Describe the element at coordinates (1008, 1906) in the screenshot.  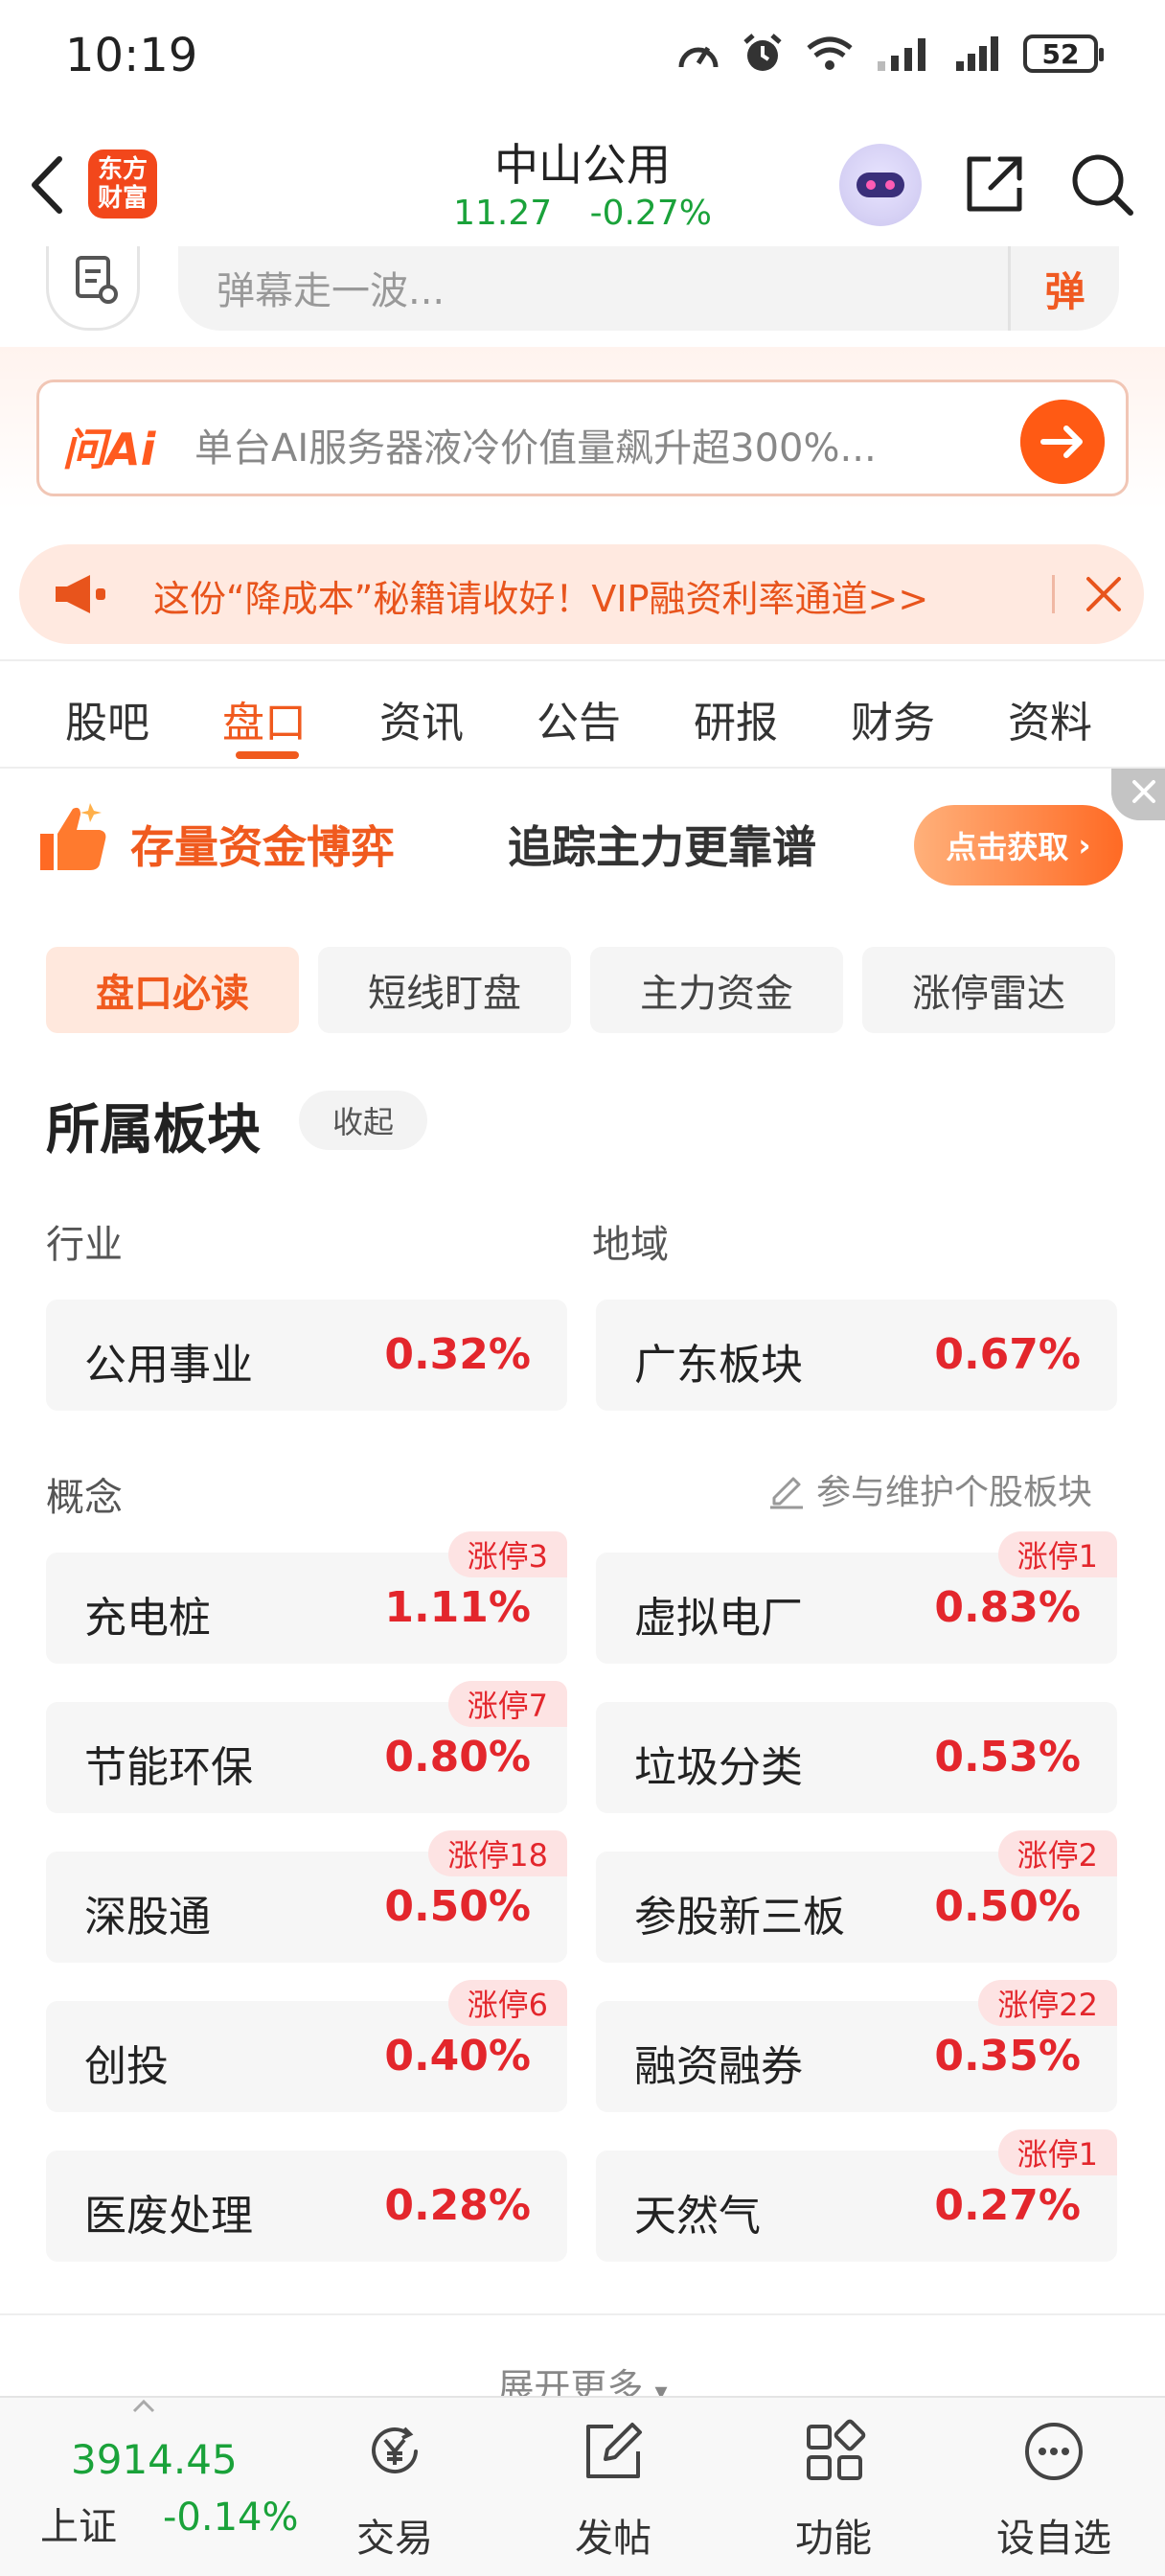
I see `concept-change: 0.50%` at that location.